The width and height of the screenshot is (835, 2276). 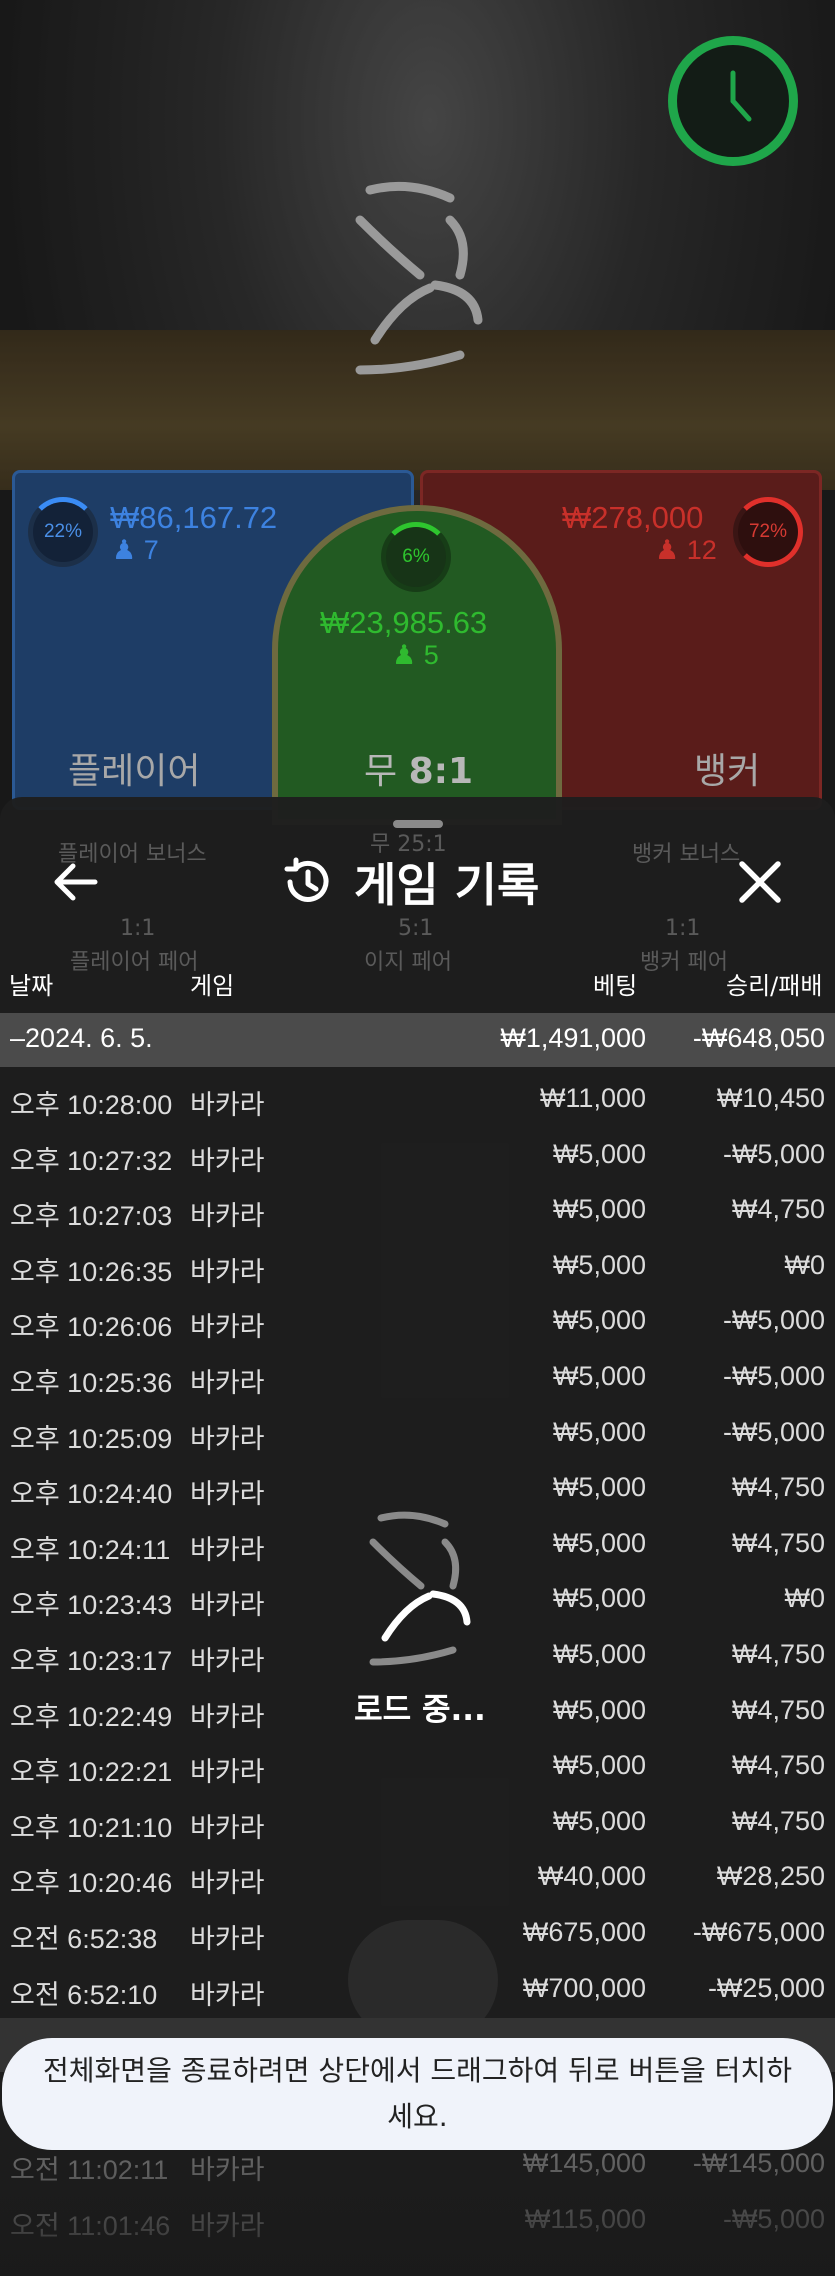 I want to click on fullscreen-toast: 전체화면을 종료하려면 상단에서 드래그하여 뒤로 버튼을 터치하세요., so click(x=417, y=2094).